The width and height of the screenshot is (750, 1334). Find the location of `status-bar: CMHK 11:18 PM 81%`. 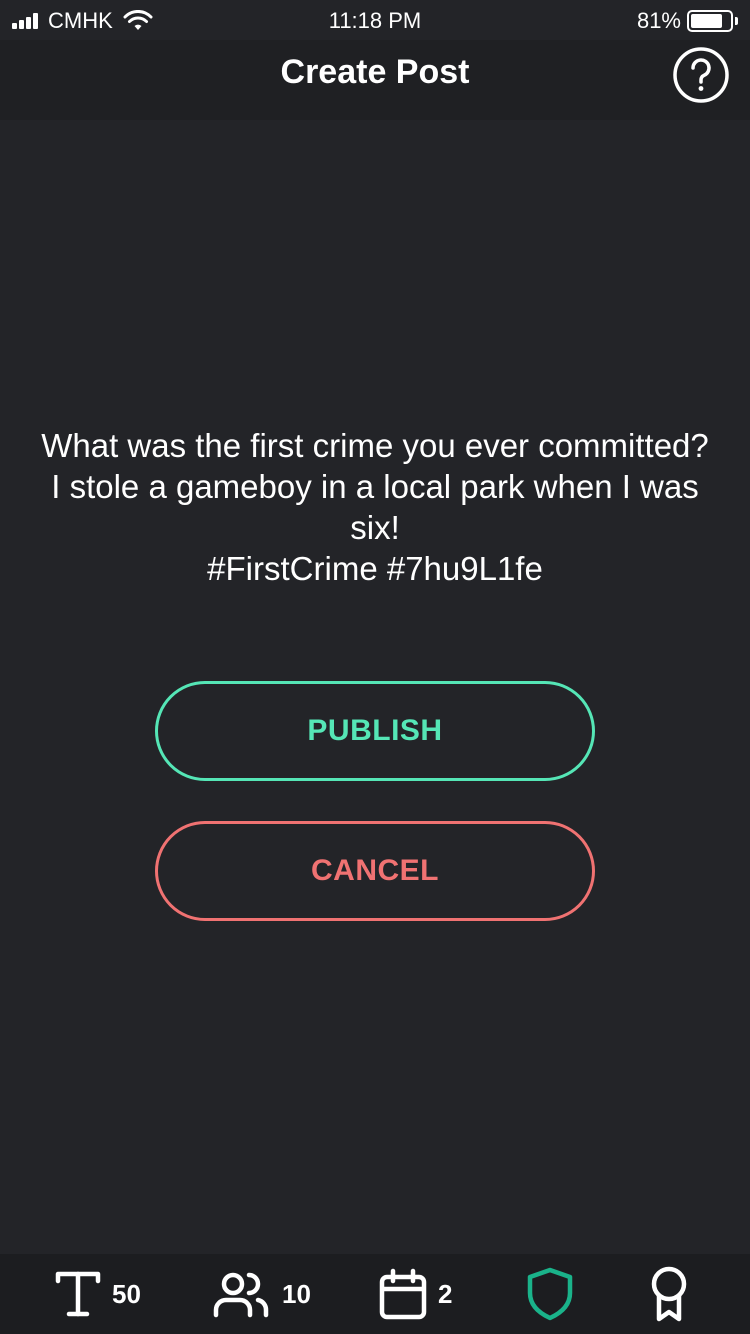

status-bar: CMHK 11:18 PM 81% is located at coordinates (375, 20).